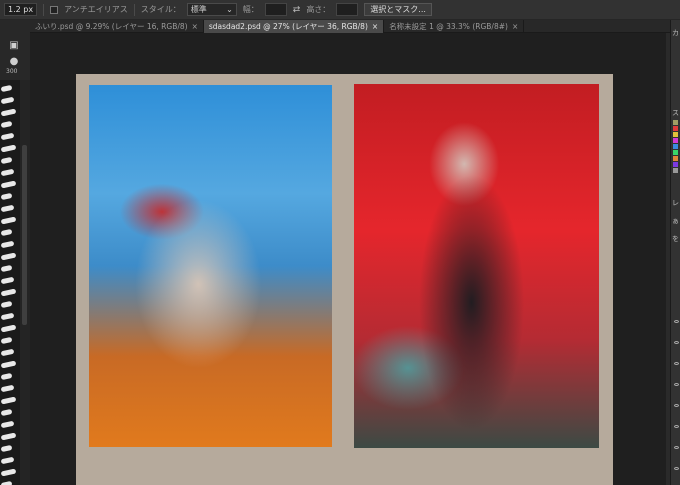 The width and height of the screenshot is (680, 485). What do you see at coordinates (229, 9) in the screenshot?
I see `chevron-down-icon: ⌄` at bounding box center [229, 9].